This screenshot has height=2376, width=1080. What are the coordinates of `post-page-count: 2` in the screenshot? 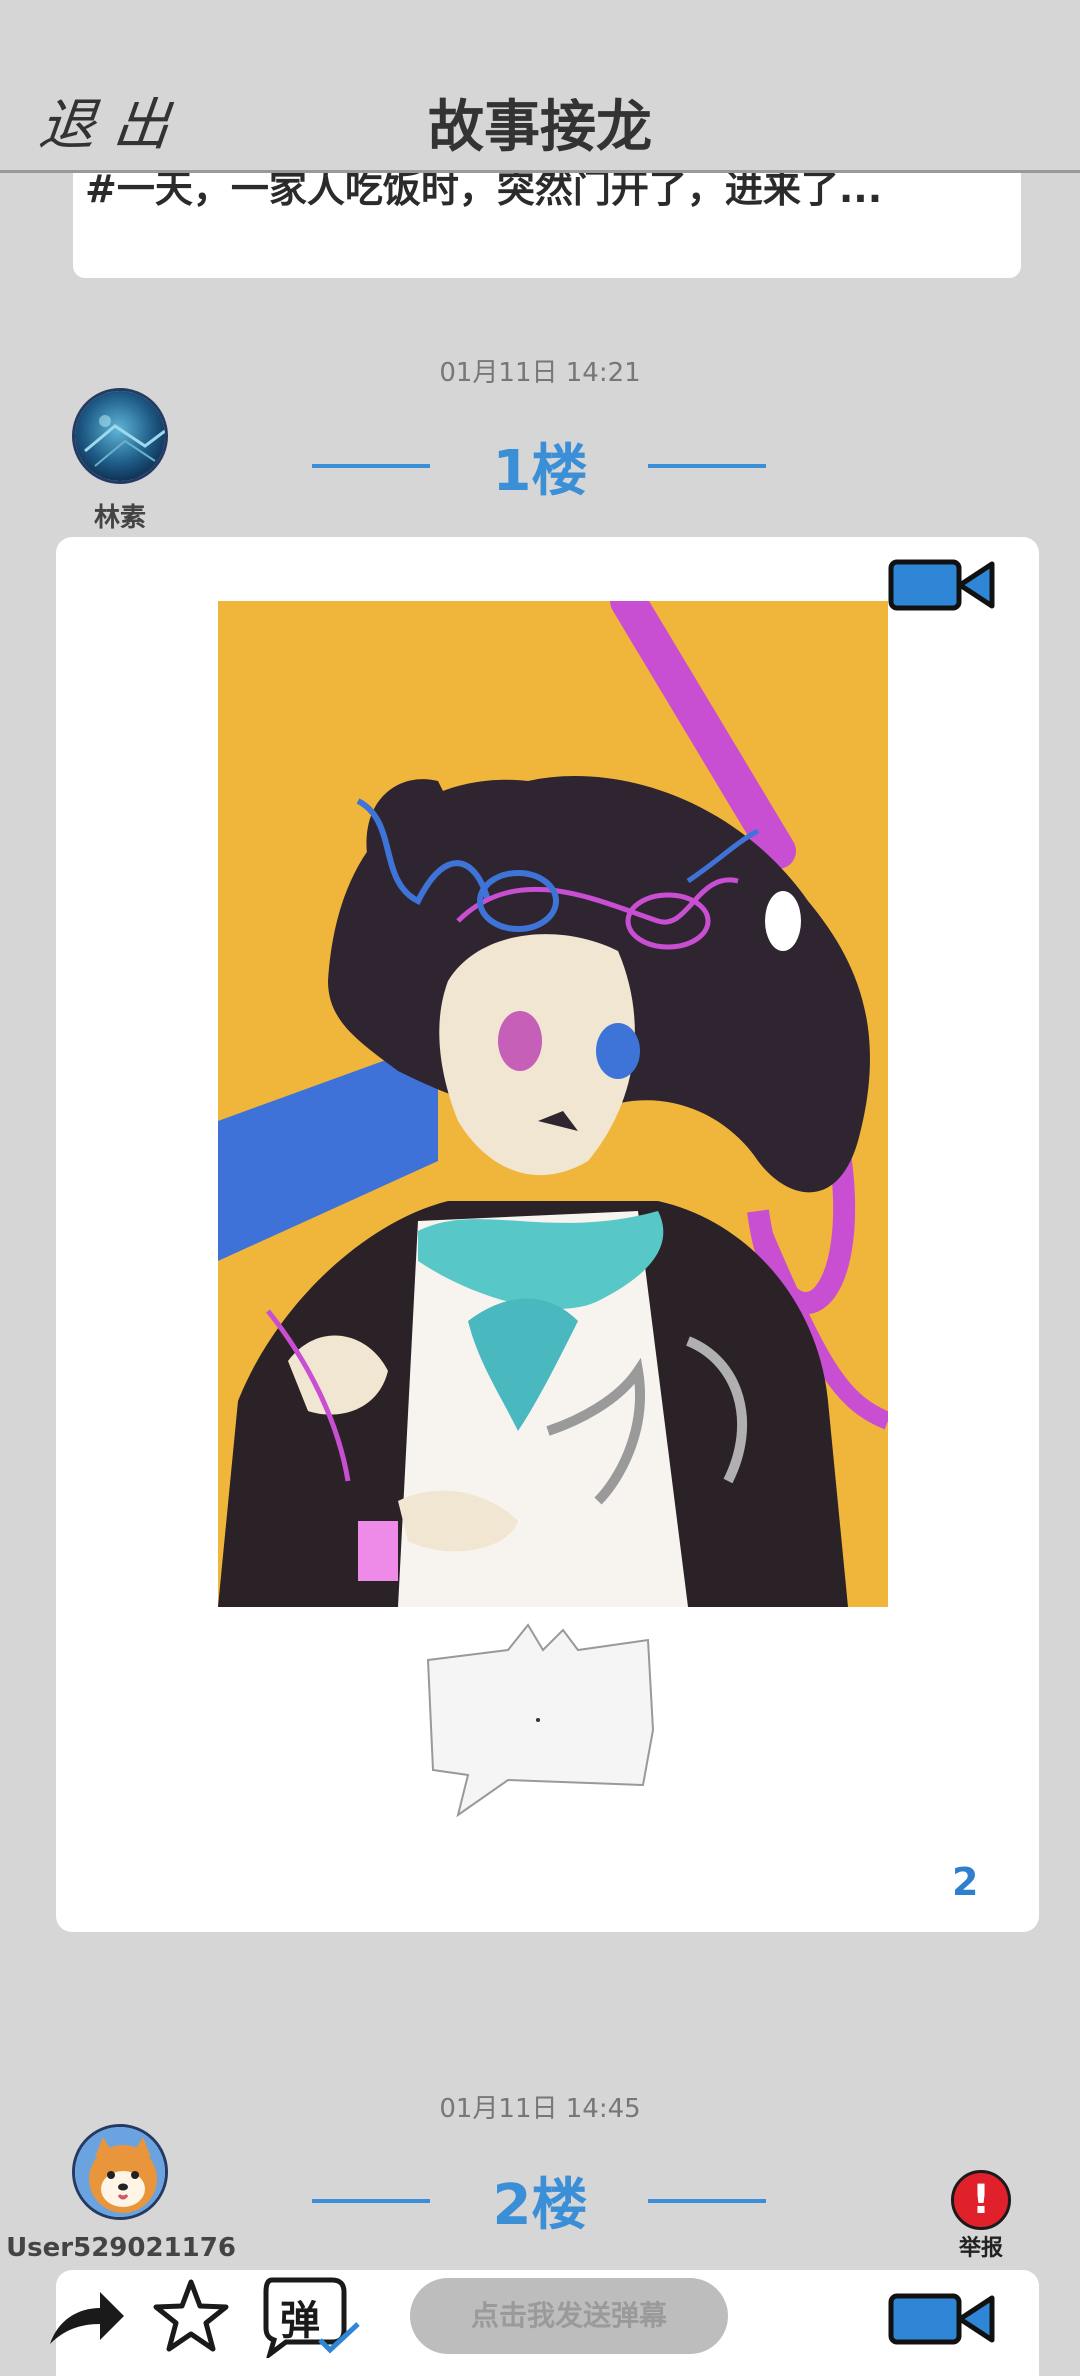 It's located at (965, 1882).